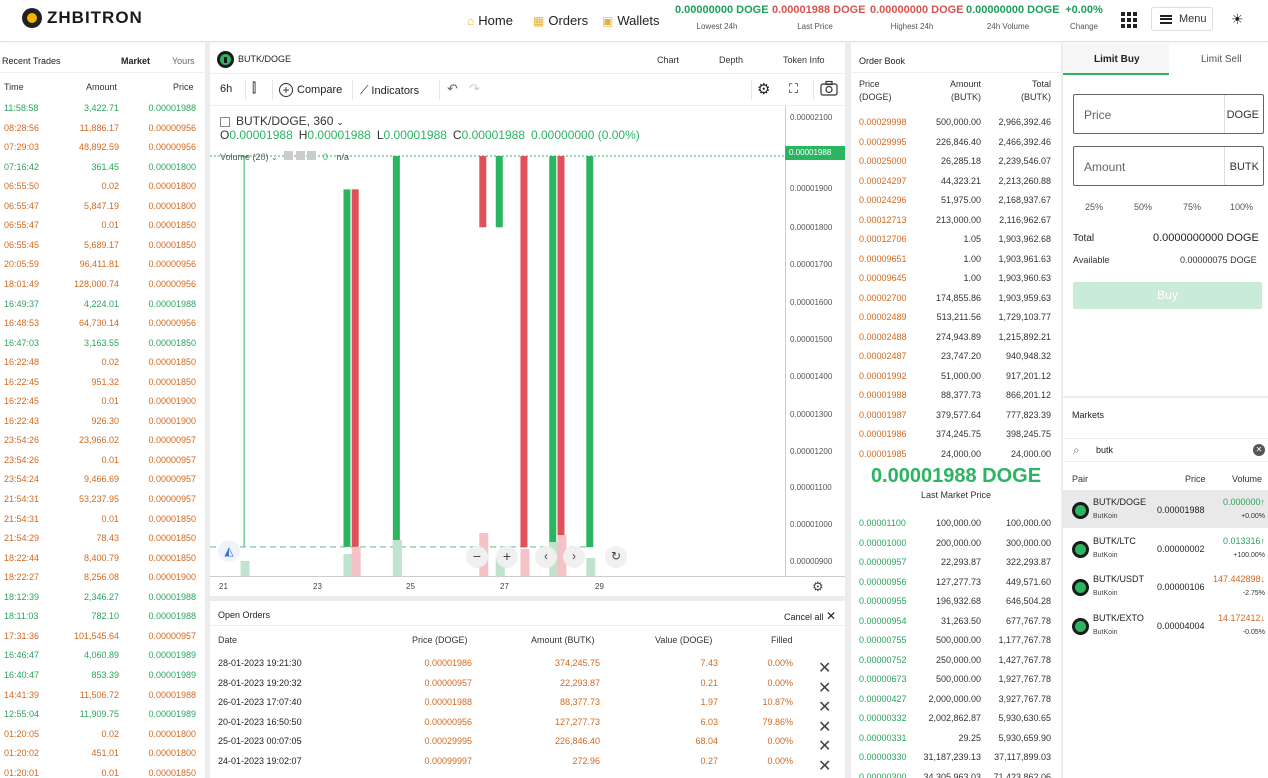  I want to click on ask-row: 0.00002487 23,747.20 940,948.32, so click(956, 356).